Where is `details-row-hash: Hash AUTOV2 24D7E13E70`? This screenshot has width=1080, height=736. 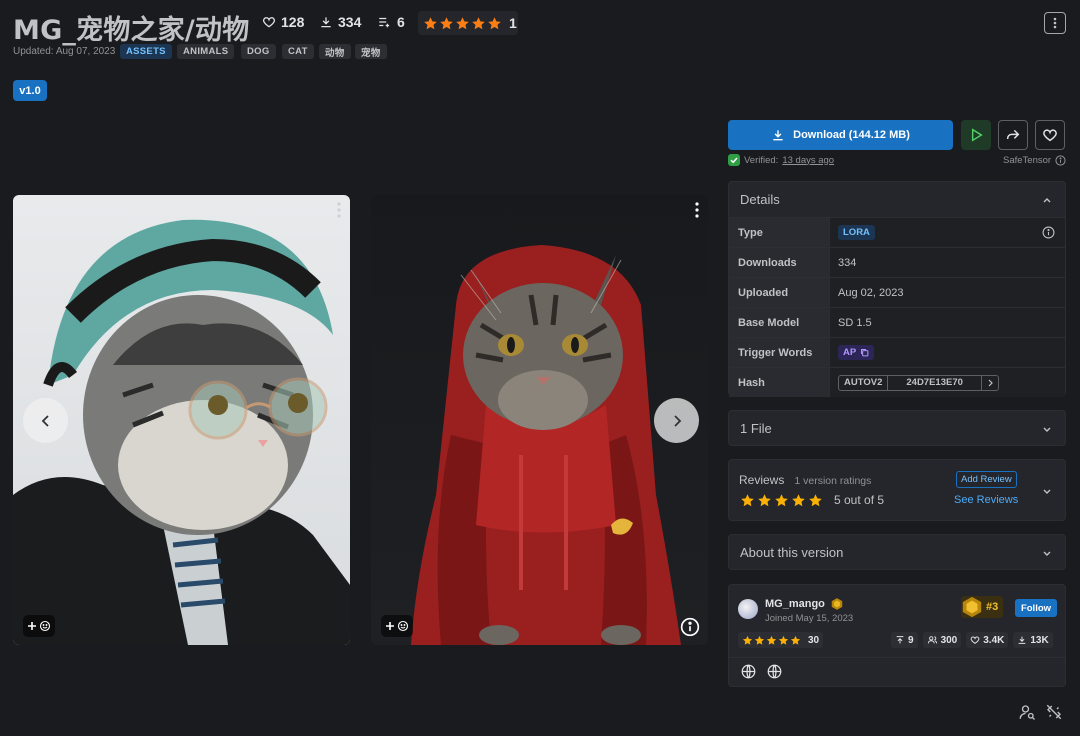 details-row-hash: Hash AUTOV2 24D7E13E70 is located at coordinates (897, 382).